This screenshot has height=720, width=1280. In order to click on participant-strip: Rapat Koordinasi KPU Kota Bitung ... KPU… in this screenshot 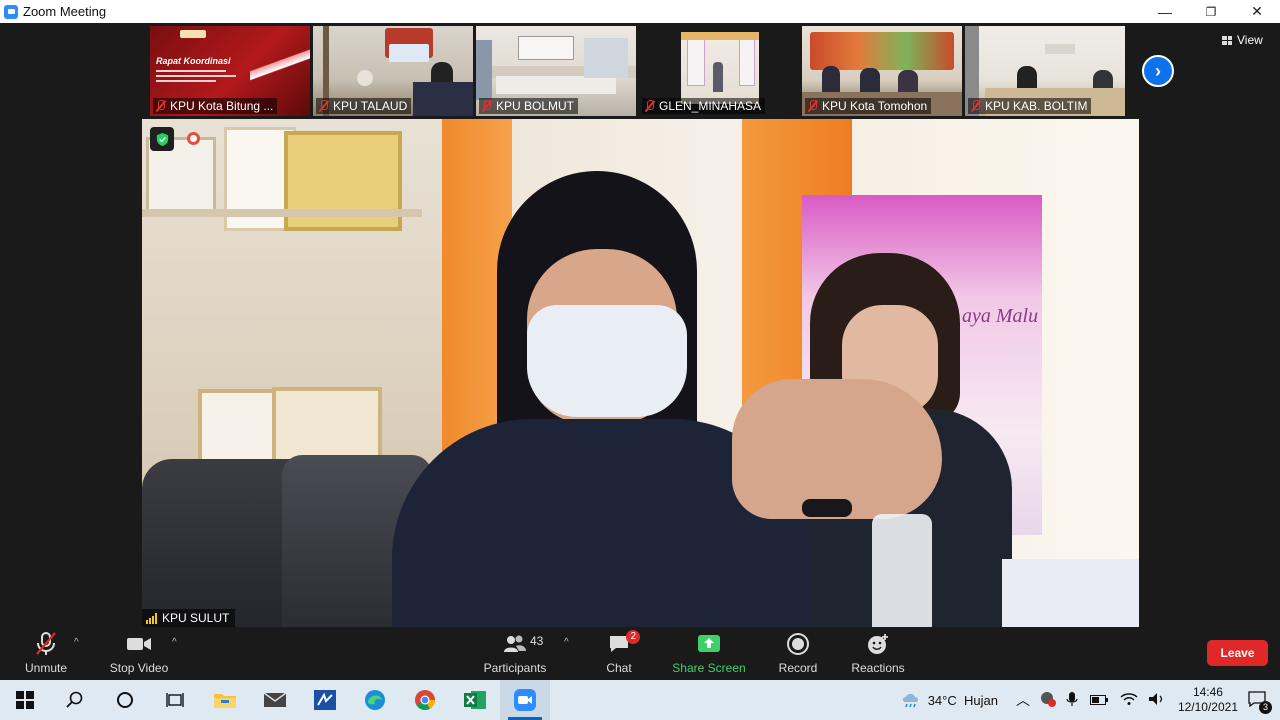, I will do `click(637, 71)`.